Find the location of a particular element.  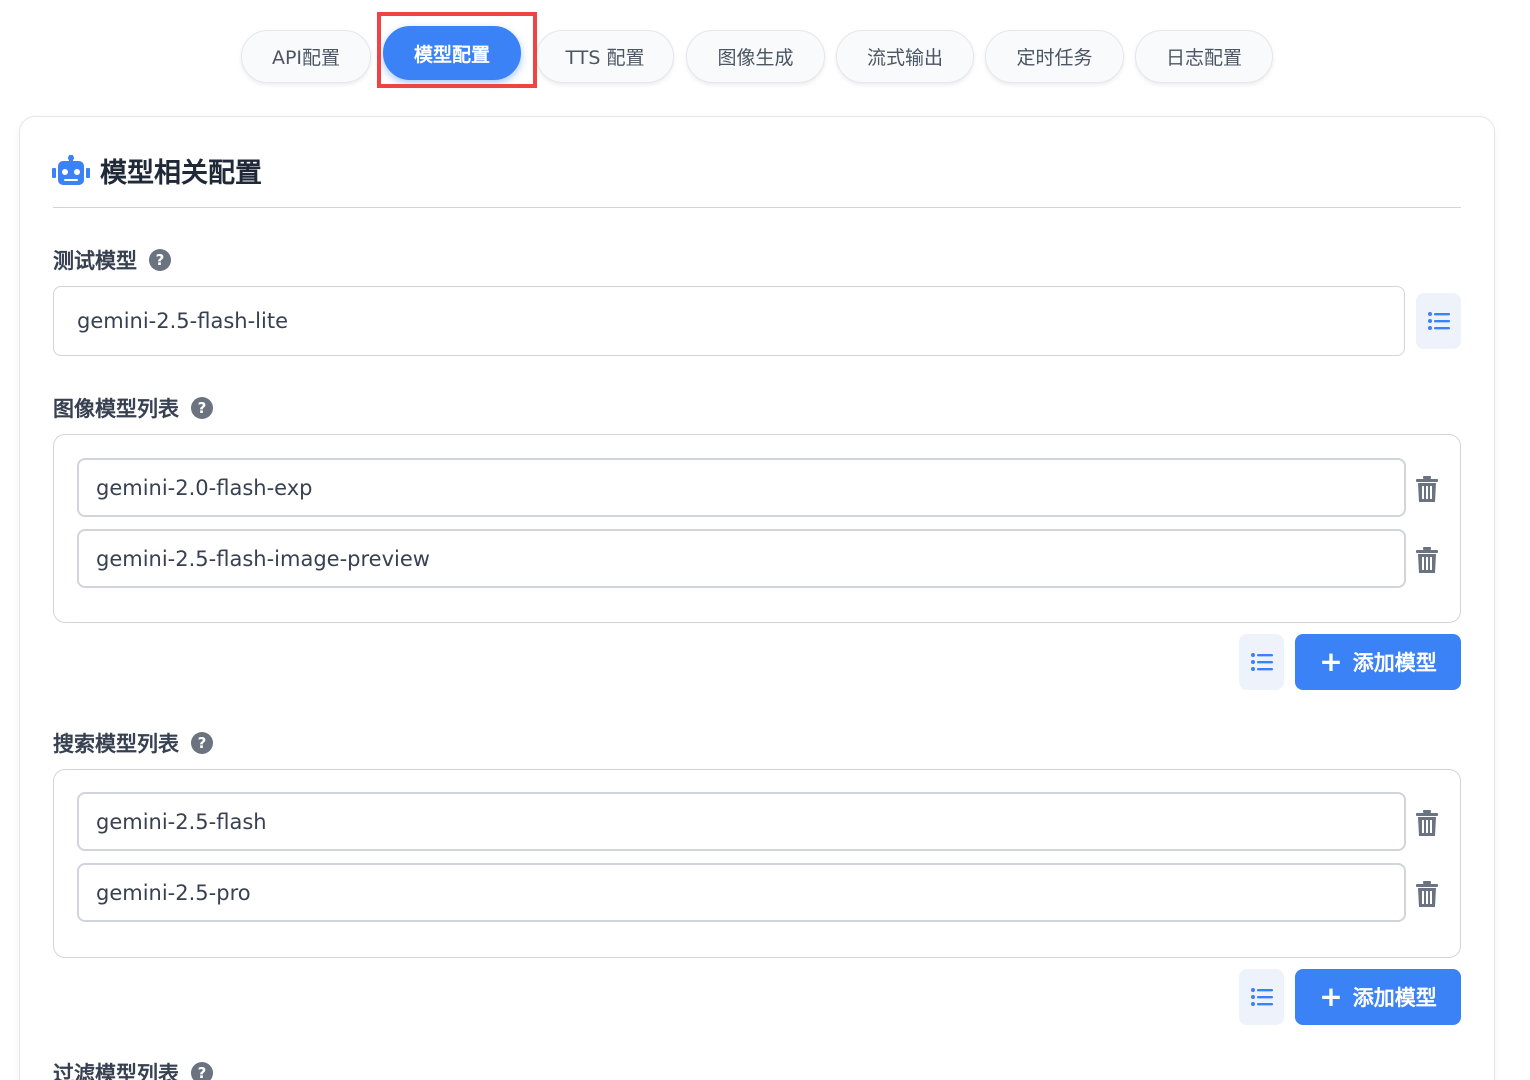

tab-image-gen: 图像生成 is located at coordinates (755, 56).